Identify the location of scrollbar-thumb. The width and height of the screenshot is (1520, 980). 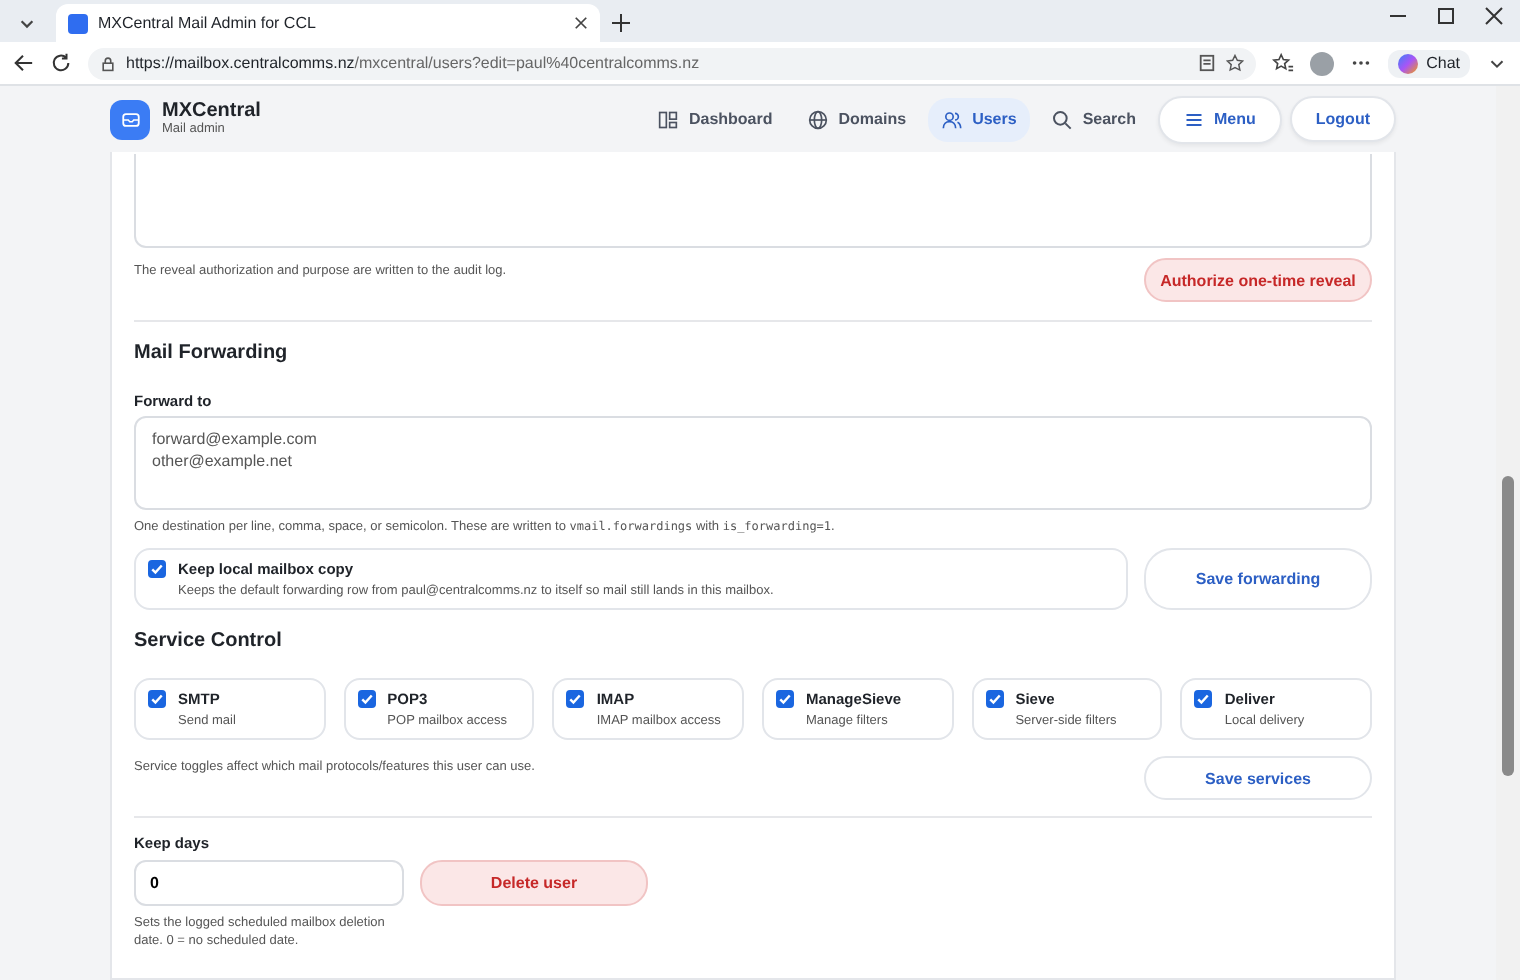
(1508, 626).